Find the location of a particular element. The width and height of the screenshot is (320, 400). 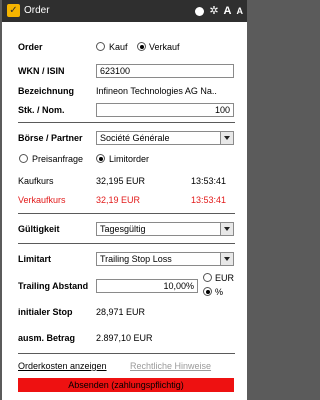

boerse-select-value: Société Générale is located at coordinates (135, 138).